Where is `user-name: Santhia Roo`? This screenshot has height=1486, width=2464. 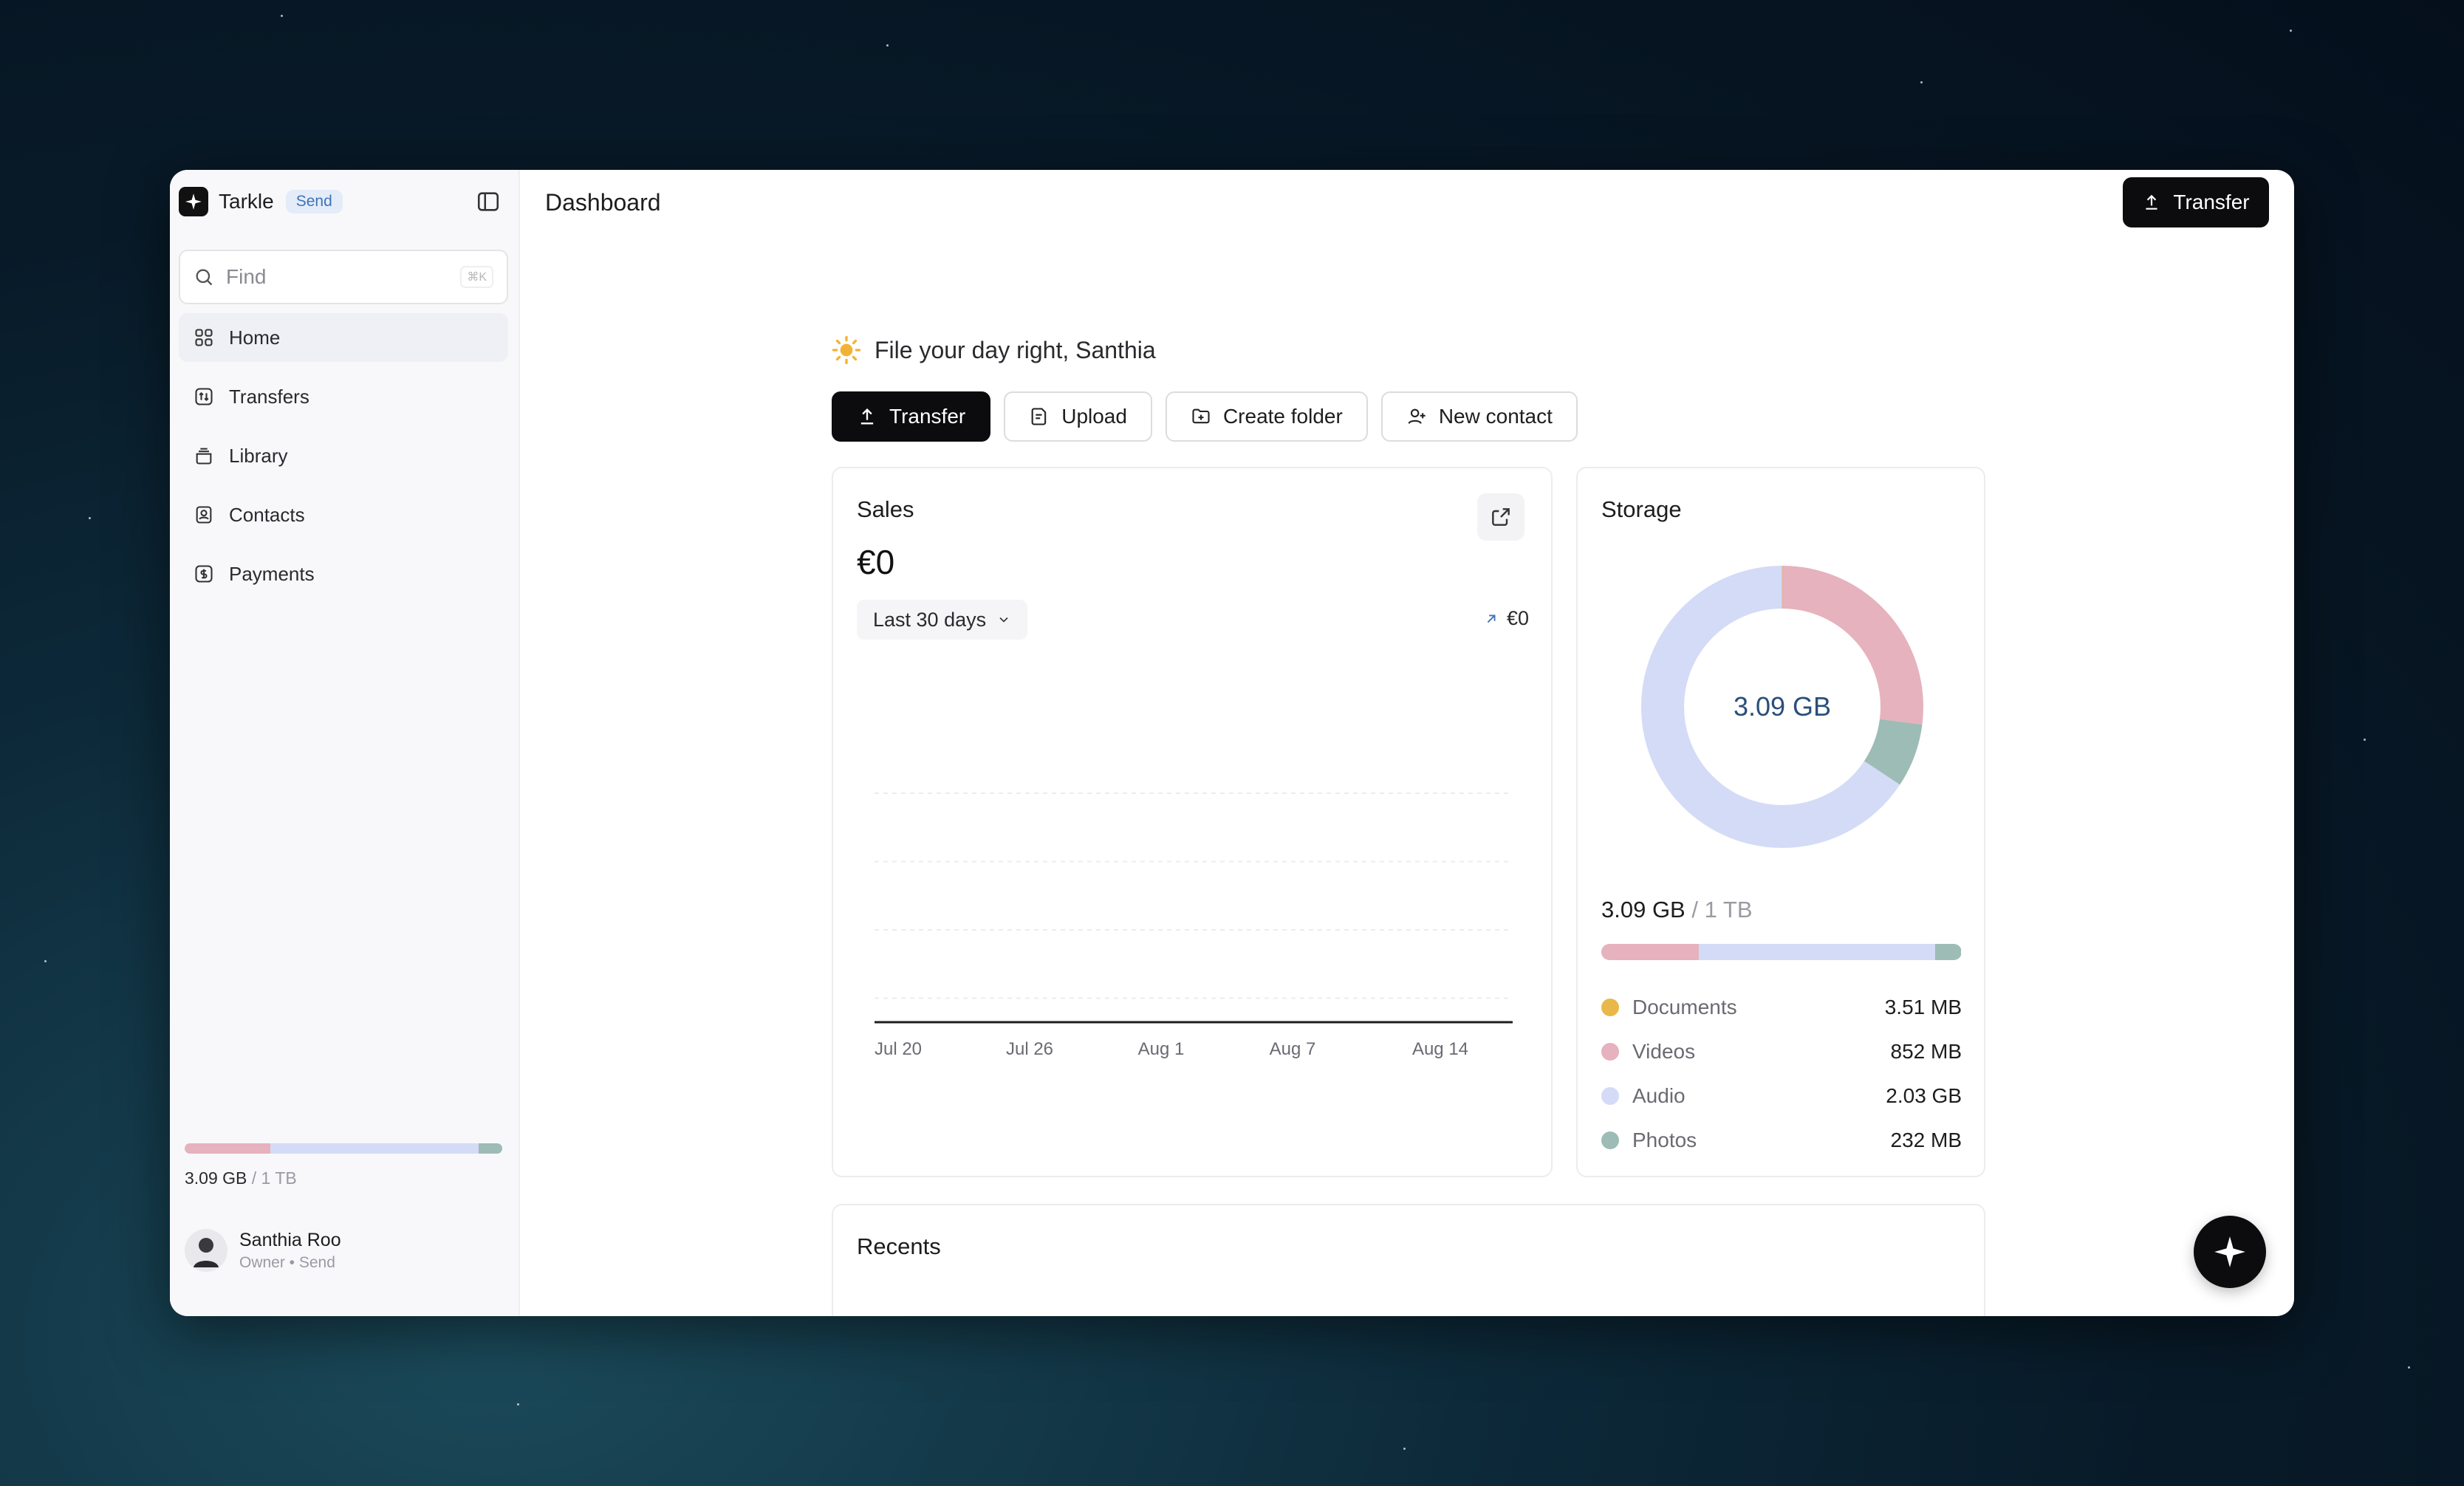 user-name: Santhia Roo is located at coordinates (290, 1239).